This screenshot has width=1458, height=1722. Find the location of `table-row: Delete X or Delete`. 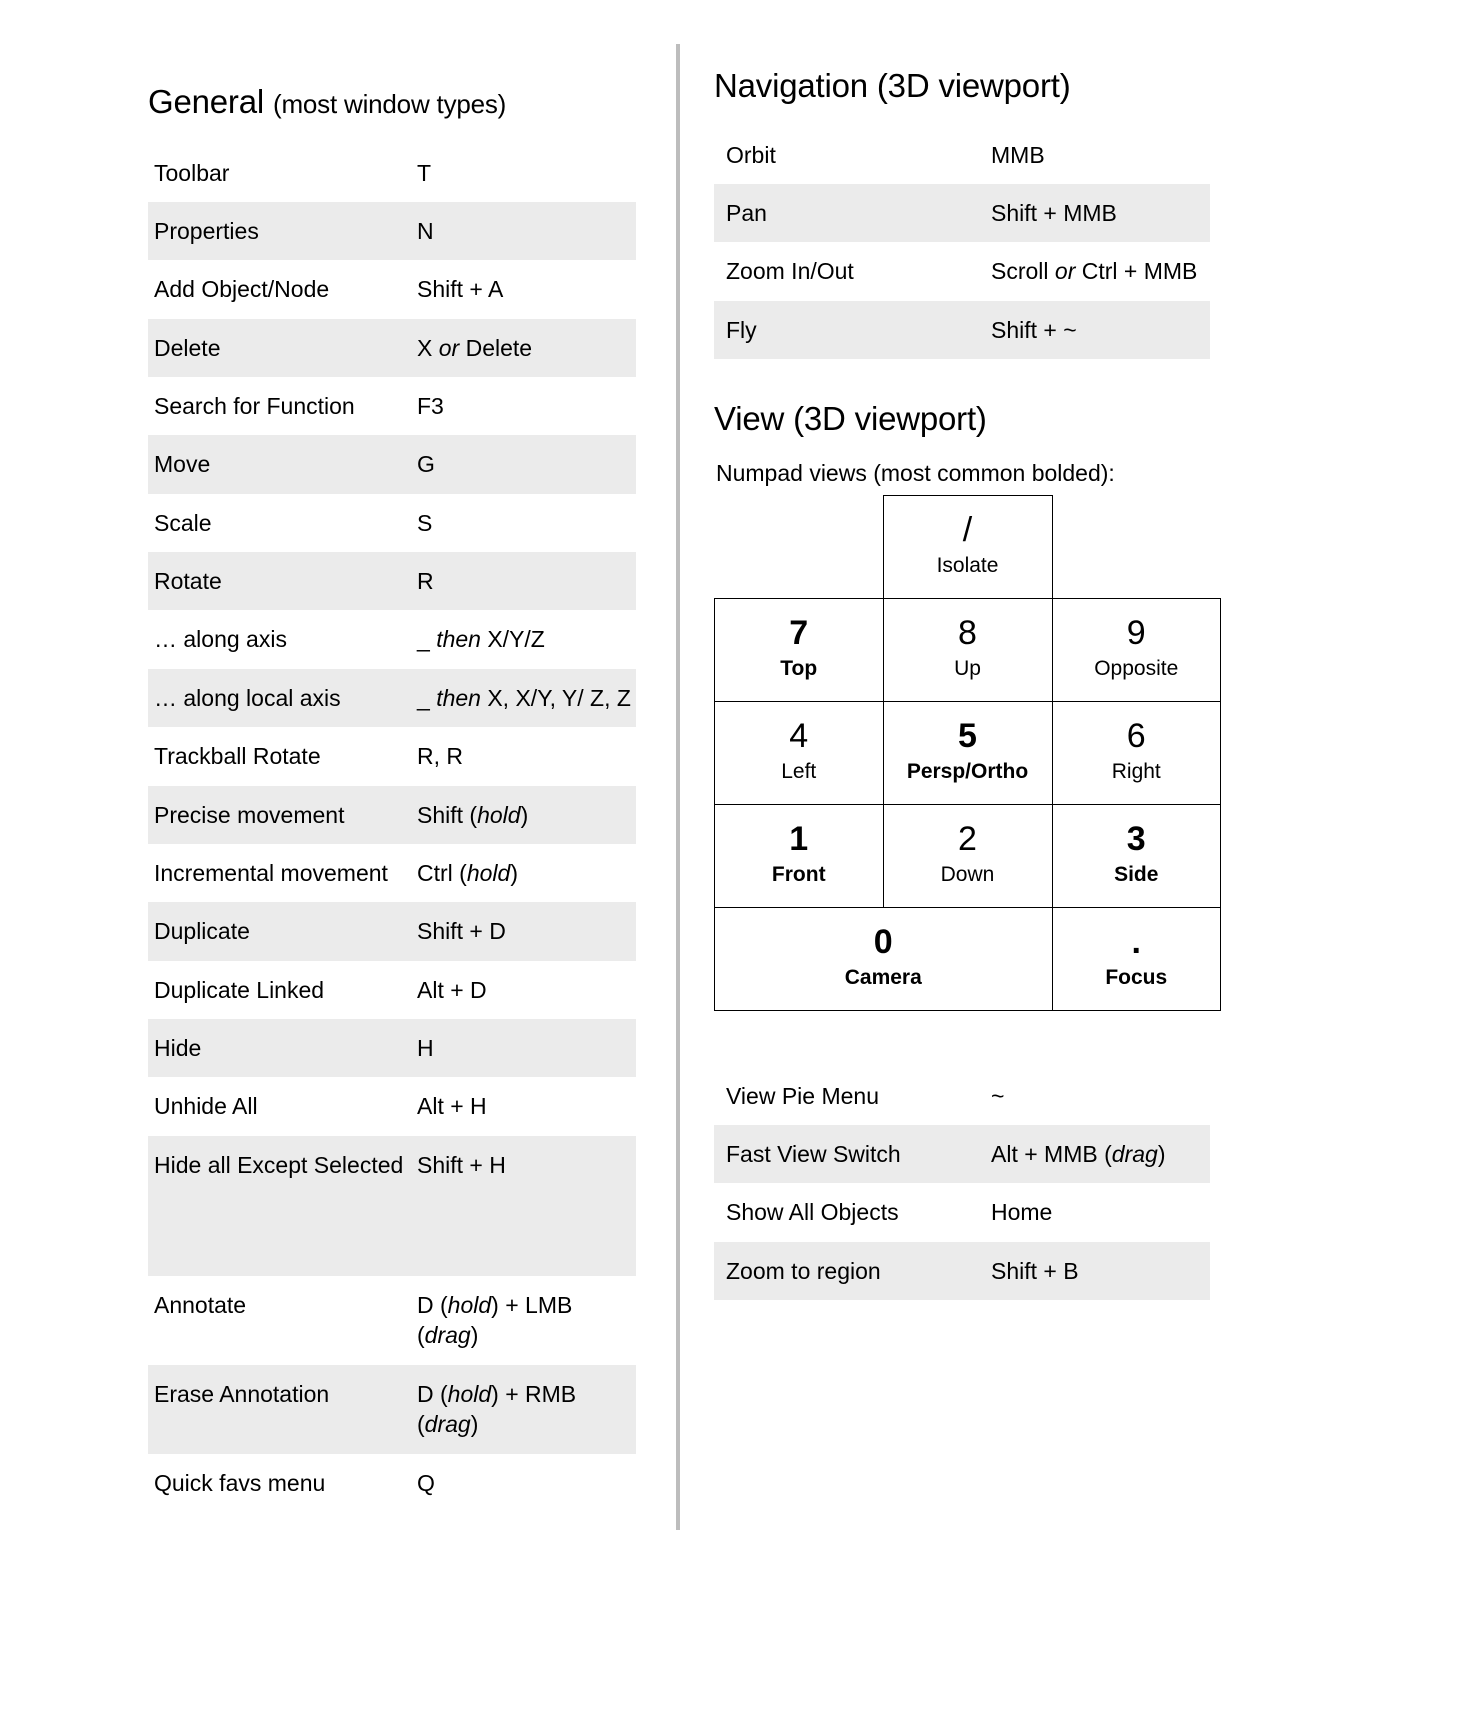

table-row: Delete X or Delete is located at coordinates (392, 348).